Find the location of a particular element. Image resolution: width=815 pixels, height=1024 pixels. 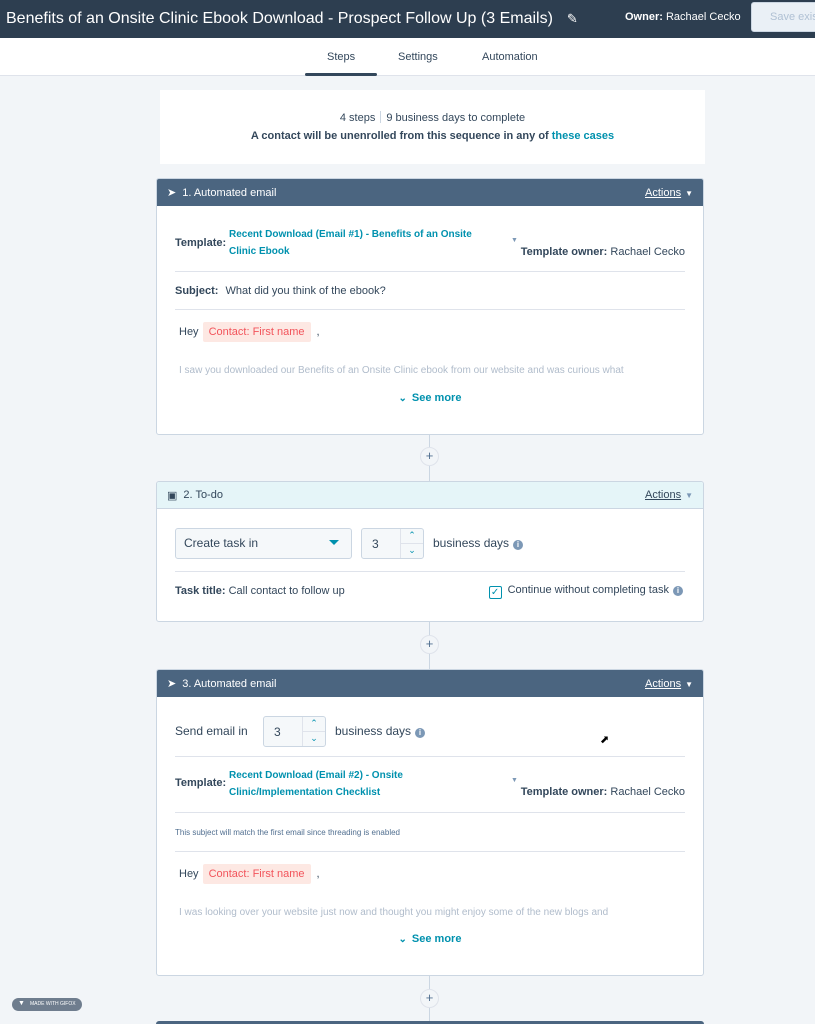

step-title: 2. To-do is located at coordinates (203, 495).